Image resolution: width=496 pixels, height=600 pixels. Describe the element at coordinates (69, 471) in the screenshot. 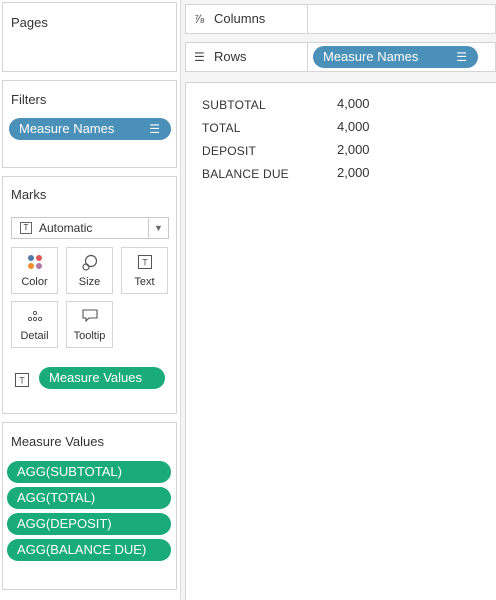

I see `measure-value-label: AGG(SUBTOTAL)` at that location.